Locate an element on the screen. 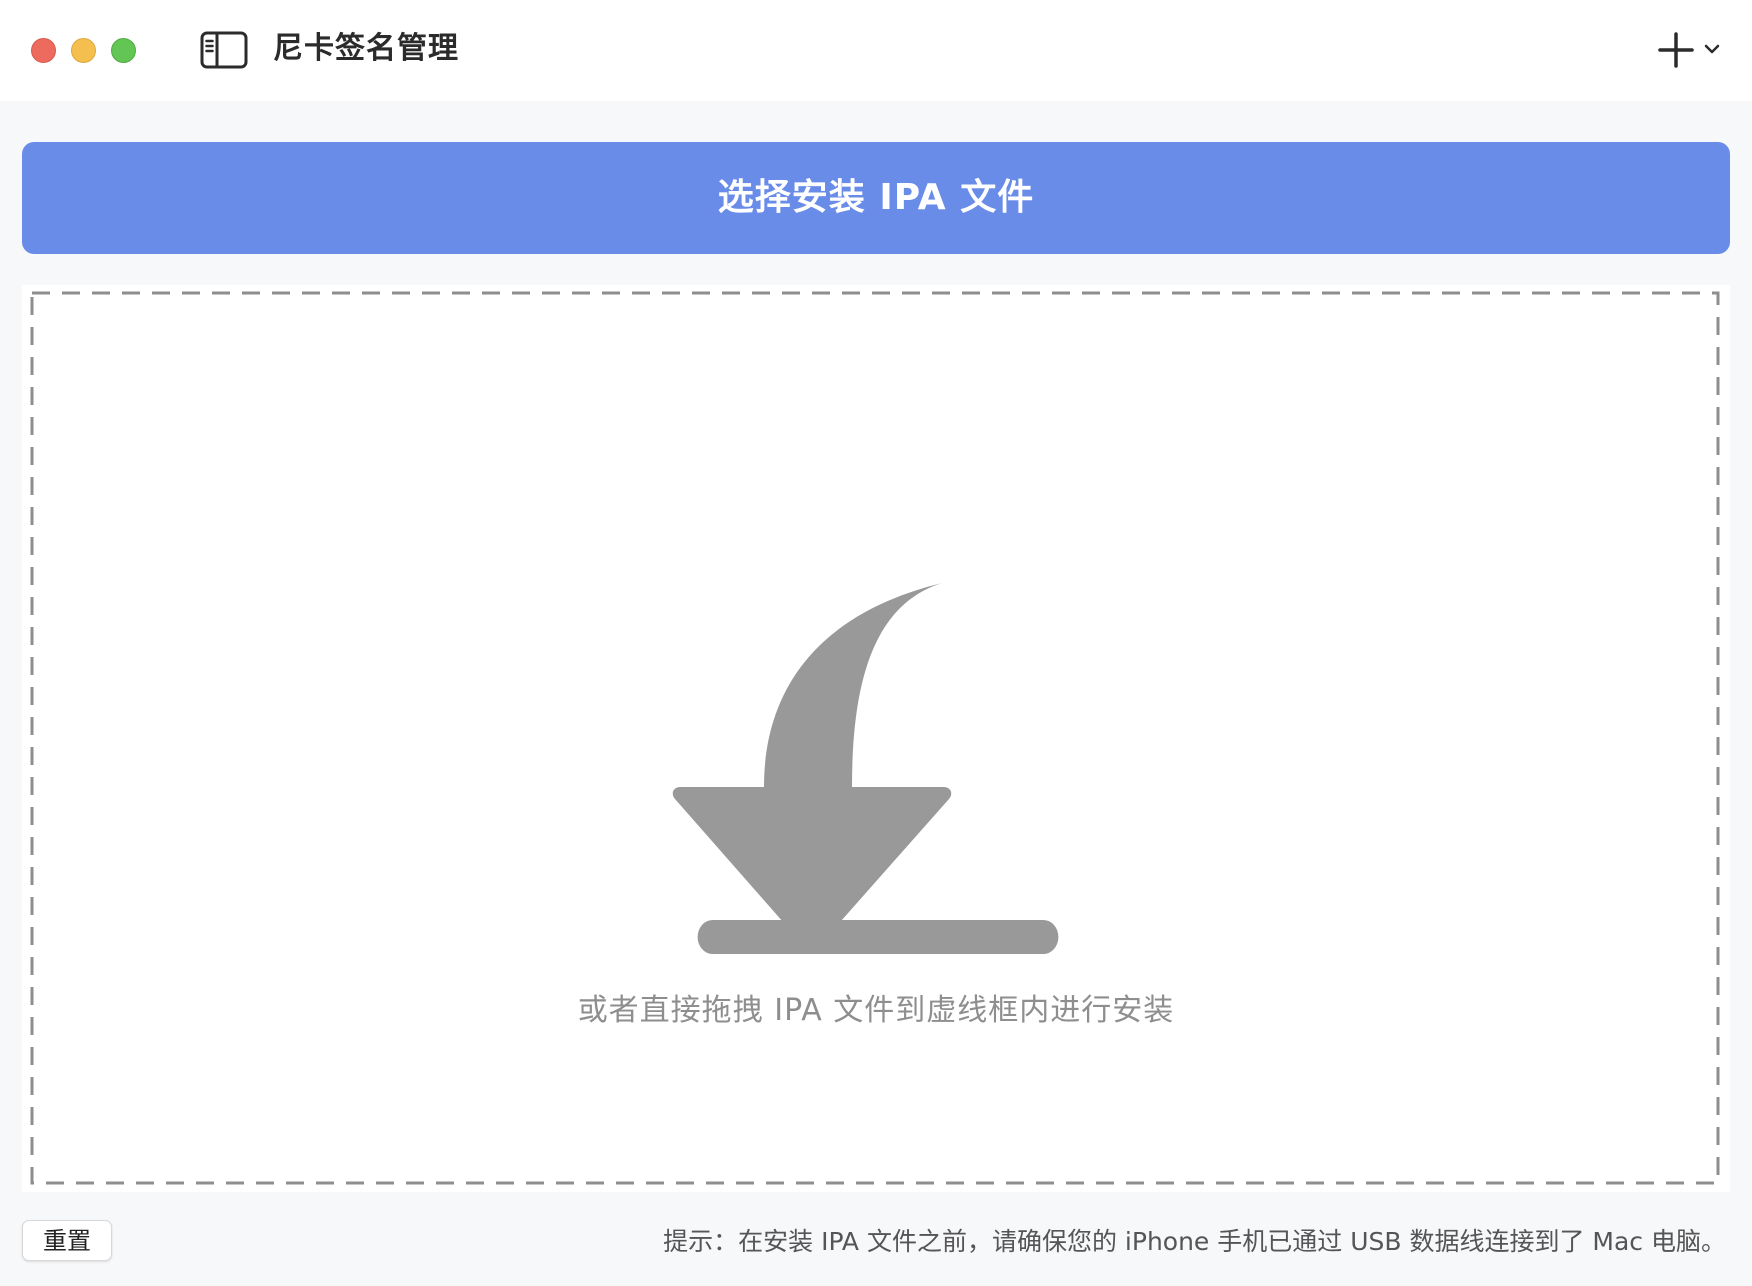  window-title: 尼卡签名管理 is located at coordinates (366, 48).